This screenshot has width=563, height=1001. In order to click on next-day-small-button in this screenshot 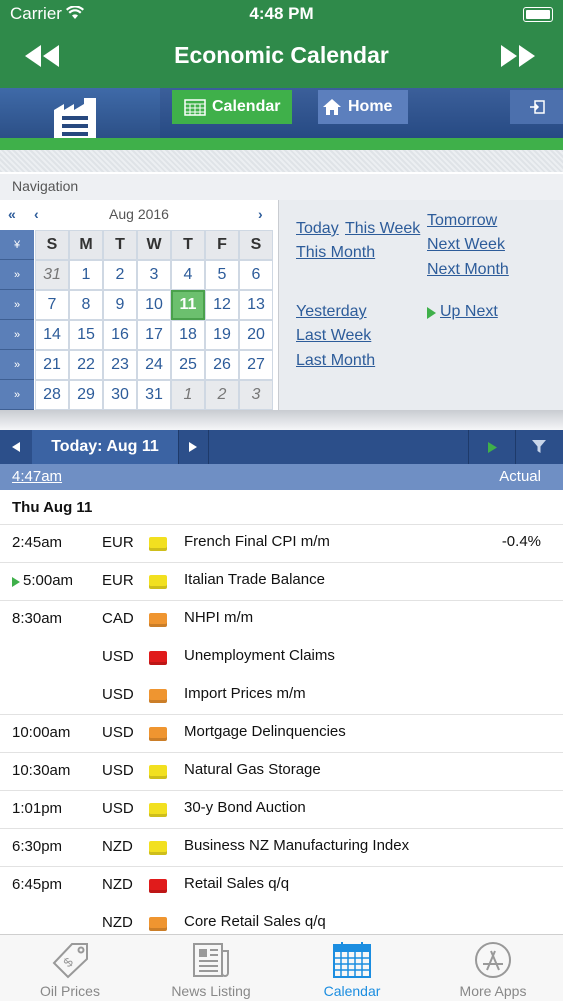, I will do `click(193, 447)`.